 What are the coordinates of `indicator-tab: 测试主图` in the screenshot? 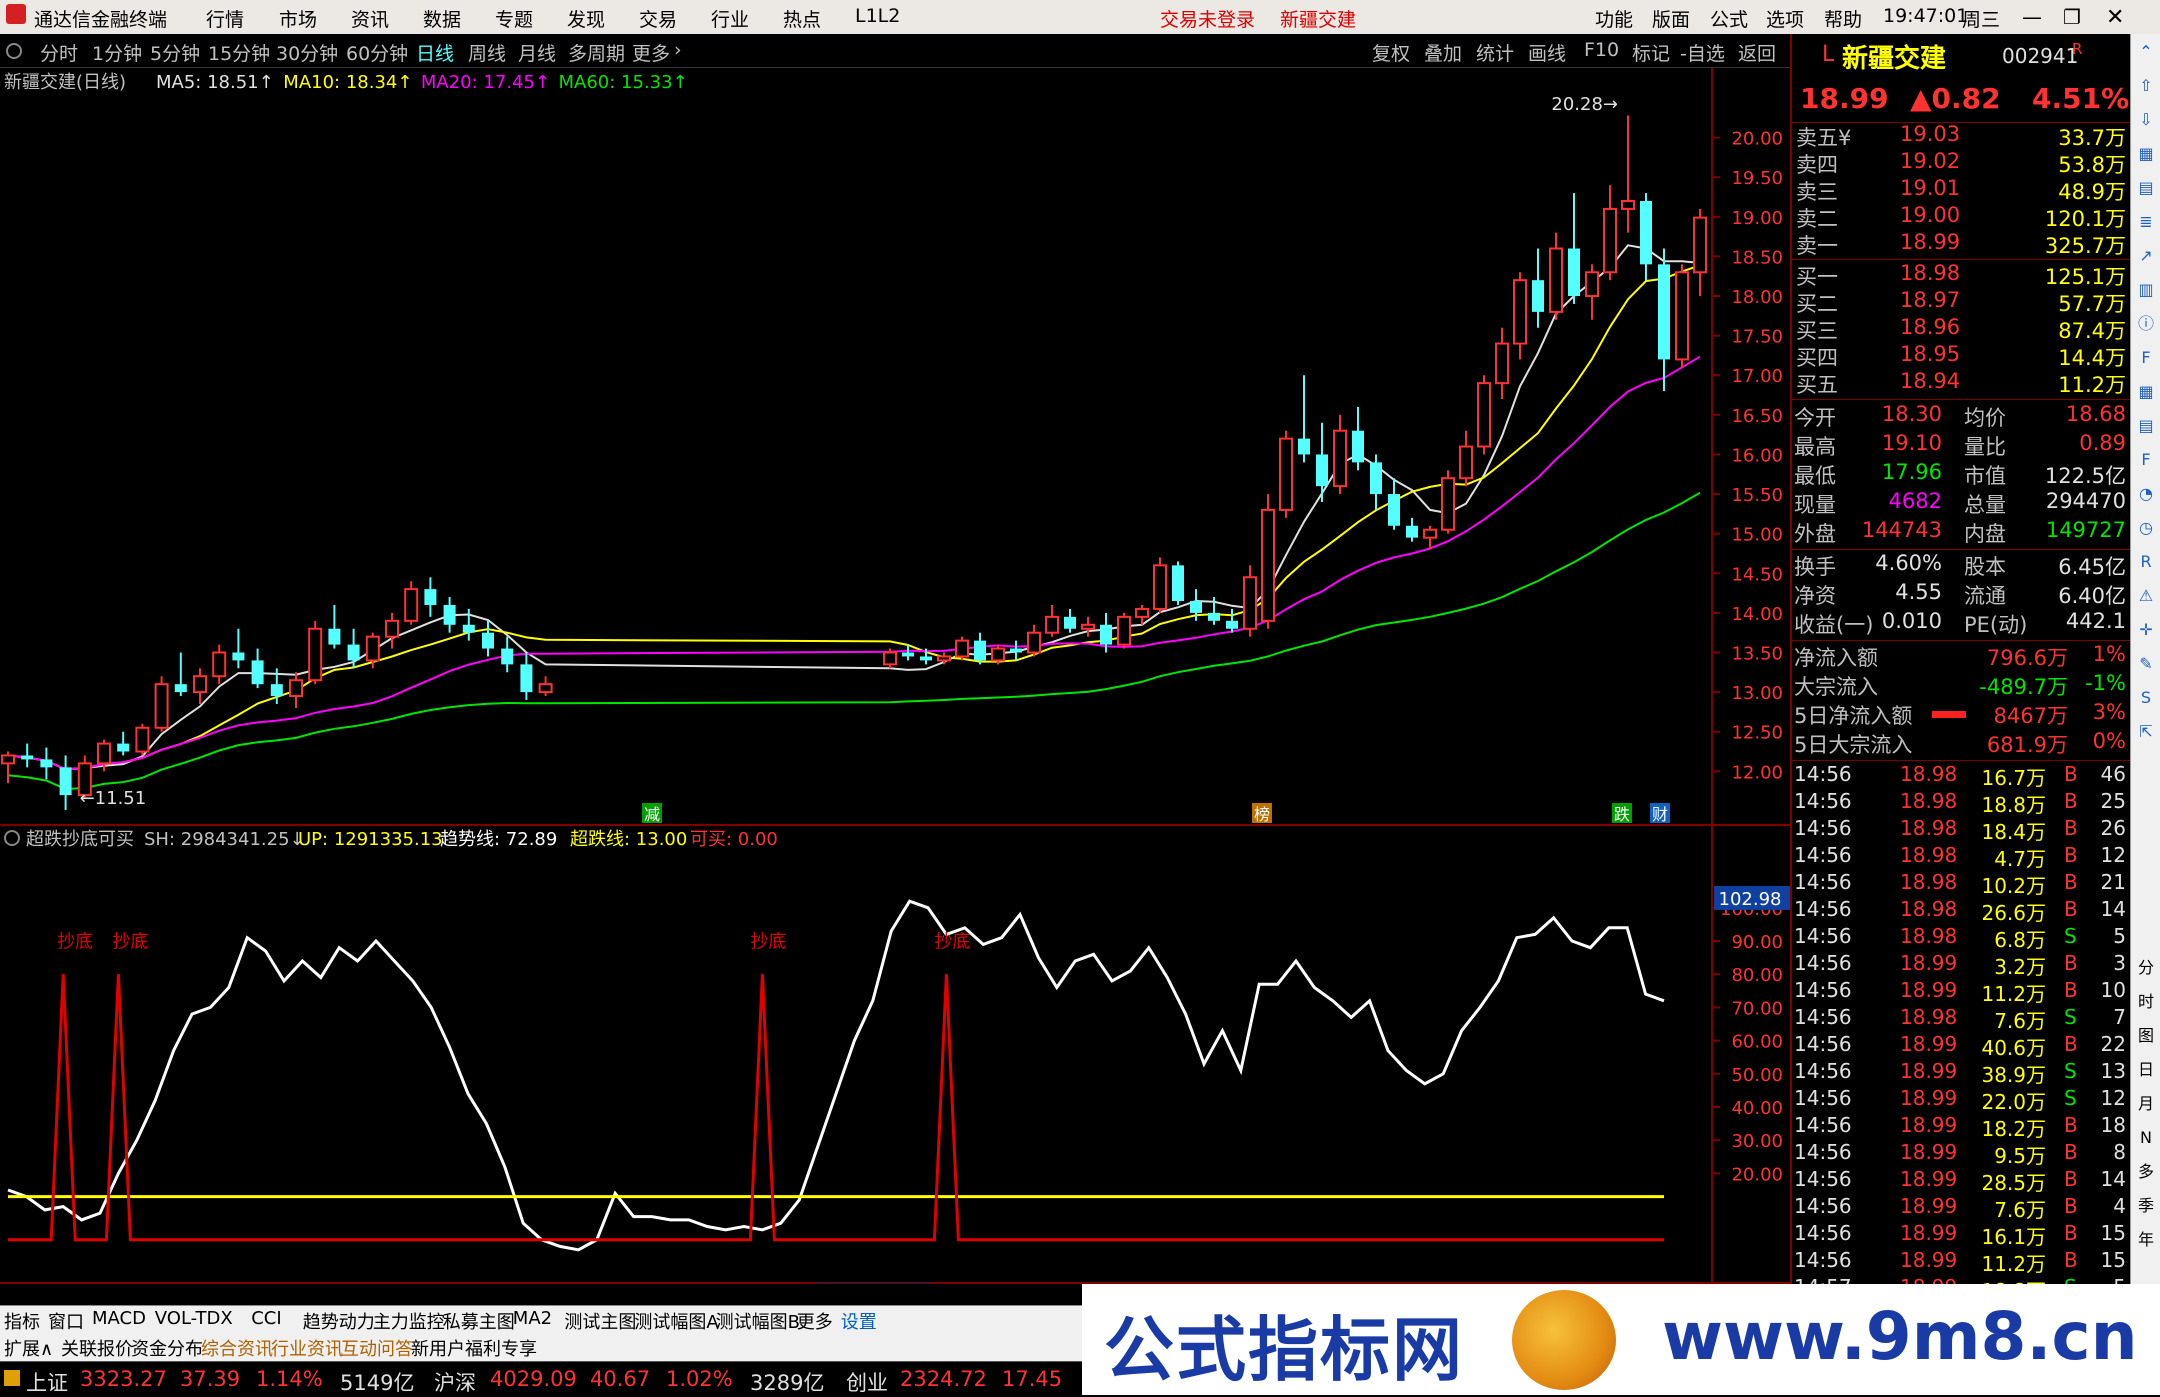 It's located at (600, 1321).